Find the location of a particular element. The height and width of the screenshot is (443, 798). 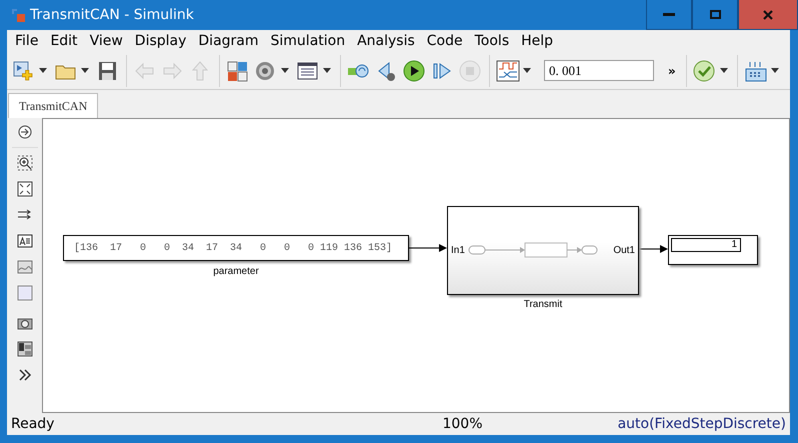

double-chevron-icon is located at coordinates (24, 375).